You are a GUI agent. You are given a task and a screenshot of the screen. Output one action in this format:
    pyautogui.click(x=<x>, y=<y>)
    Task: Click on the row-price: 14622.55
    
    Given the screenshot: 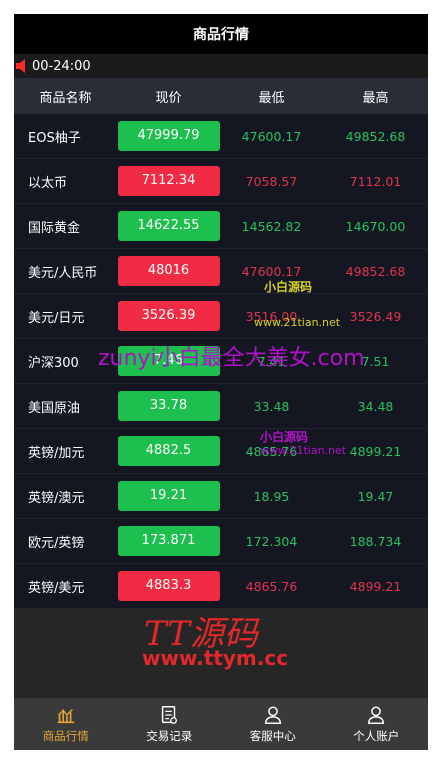 What is the action you would take?
    pyautogui.click(x=168, y=226)
    